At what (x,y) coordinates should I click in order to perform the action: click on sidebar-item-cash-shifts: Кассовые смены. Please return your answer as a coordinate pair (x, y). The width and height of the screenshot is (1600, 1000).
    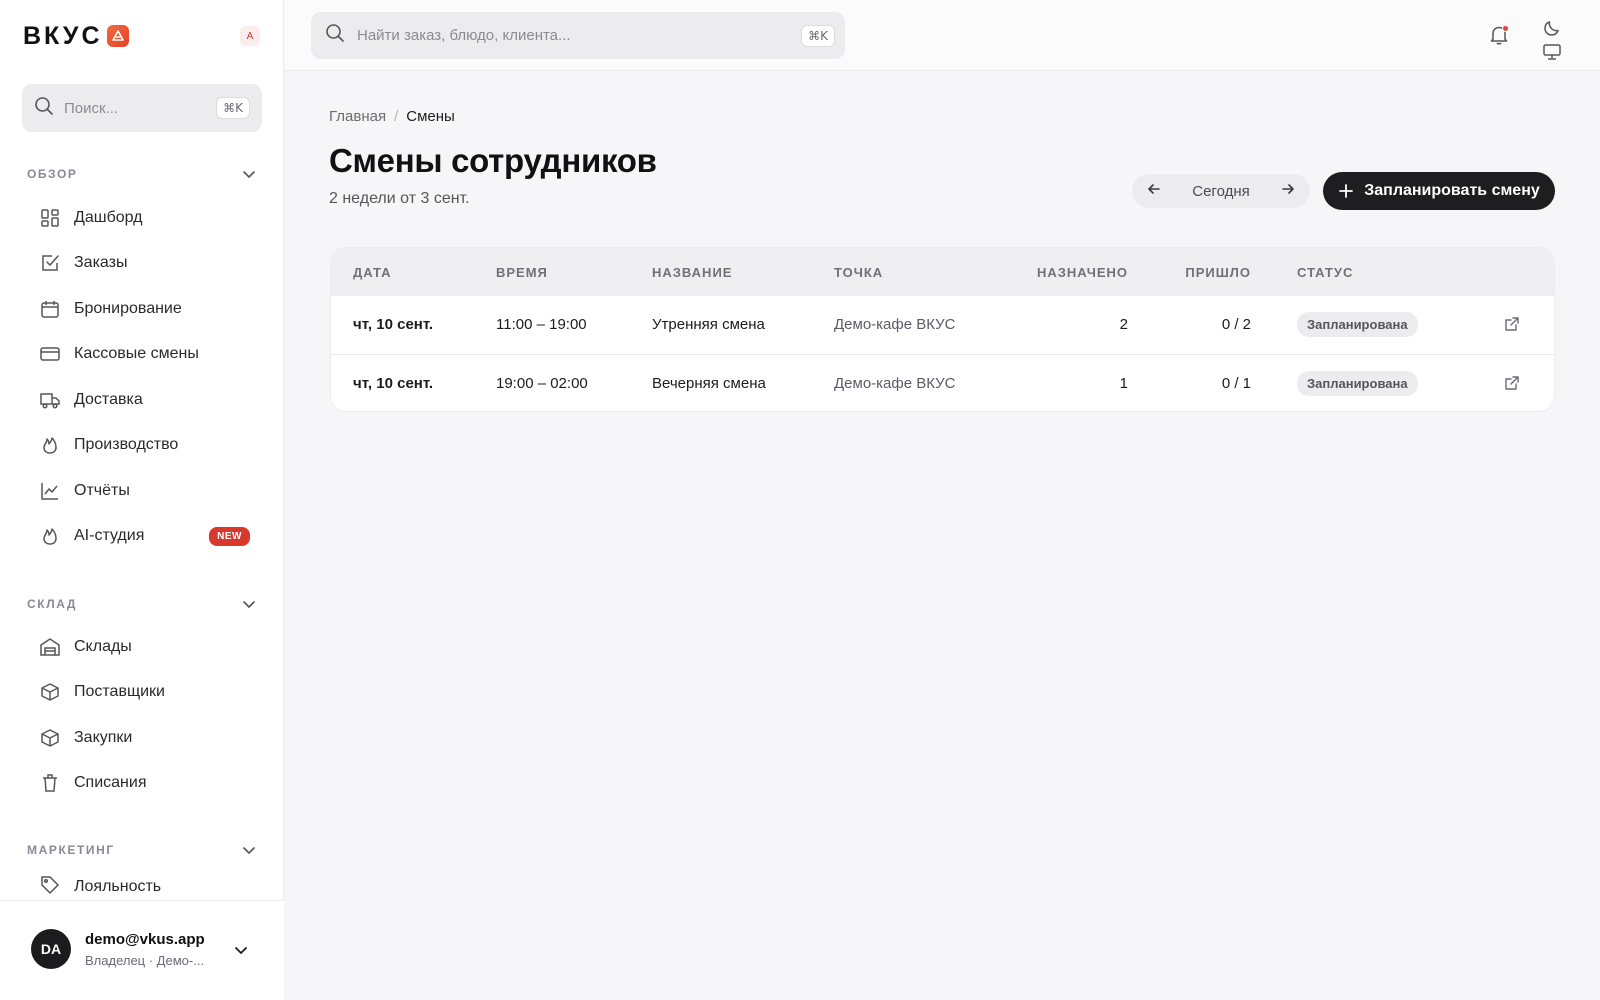
    Looking at the image, I should click on (145, 354).